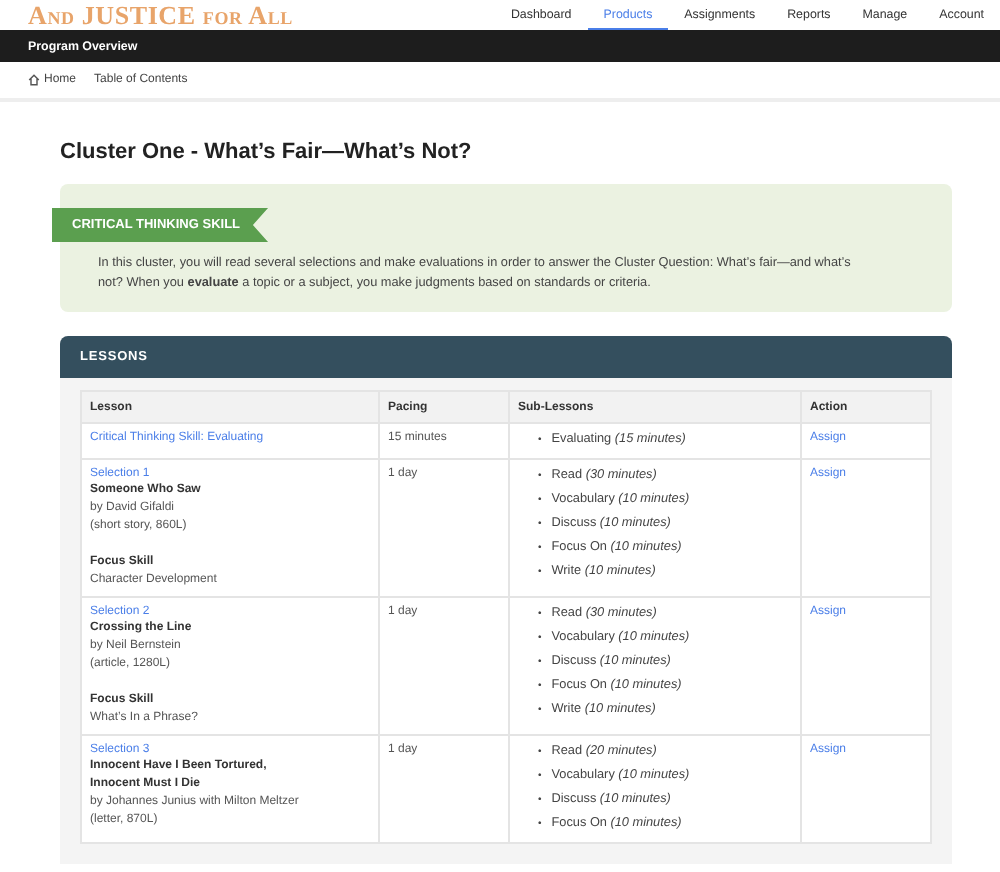 This screenshot has width=1000, height=872. Describe the element at coordinates (267, 152) in the screenshot. I see `page-title: Cluster One - What’s Fair—What’s Not?` at that location.